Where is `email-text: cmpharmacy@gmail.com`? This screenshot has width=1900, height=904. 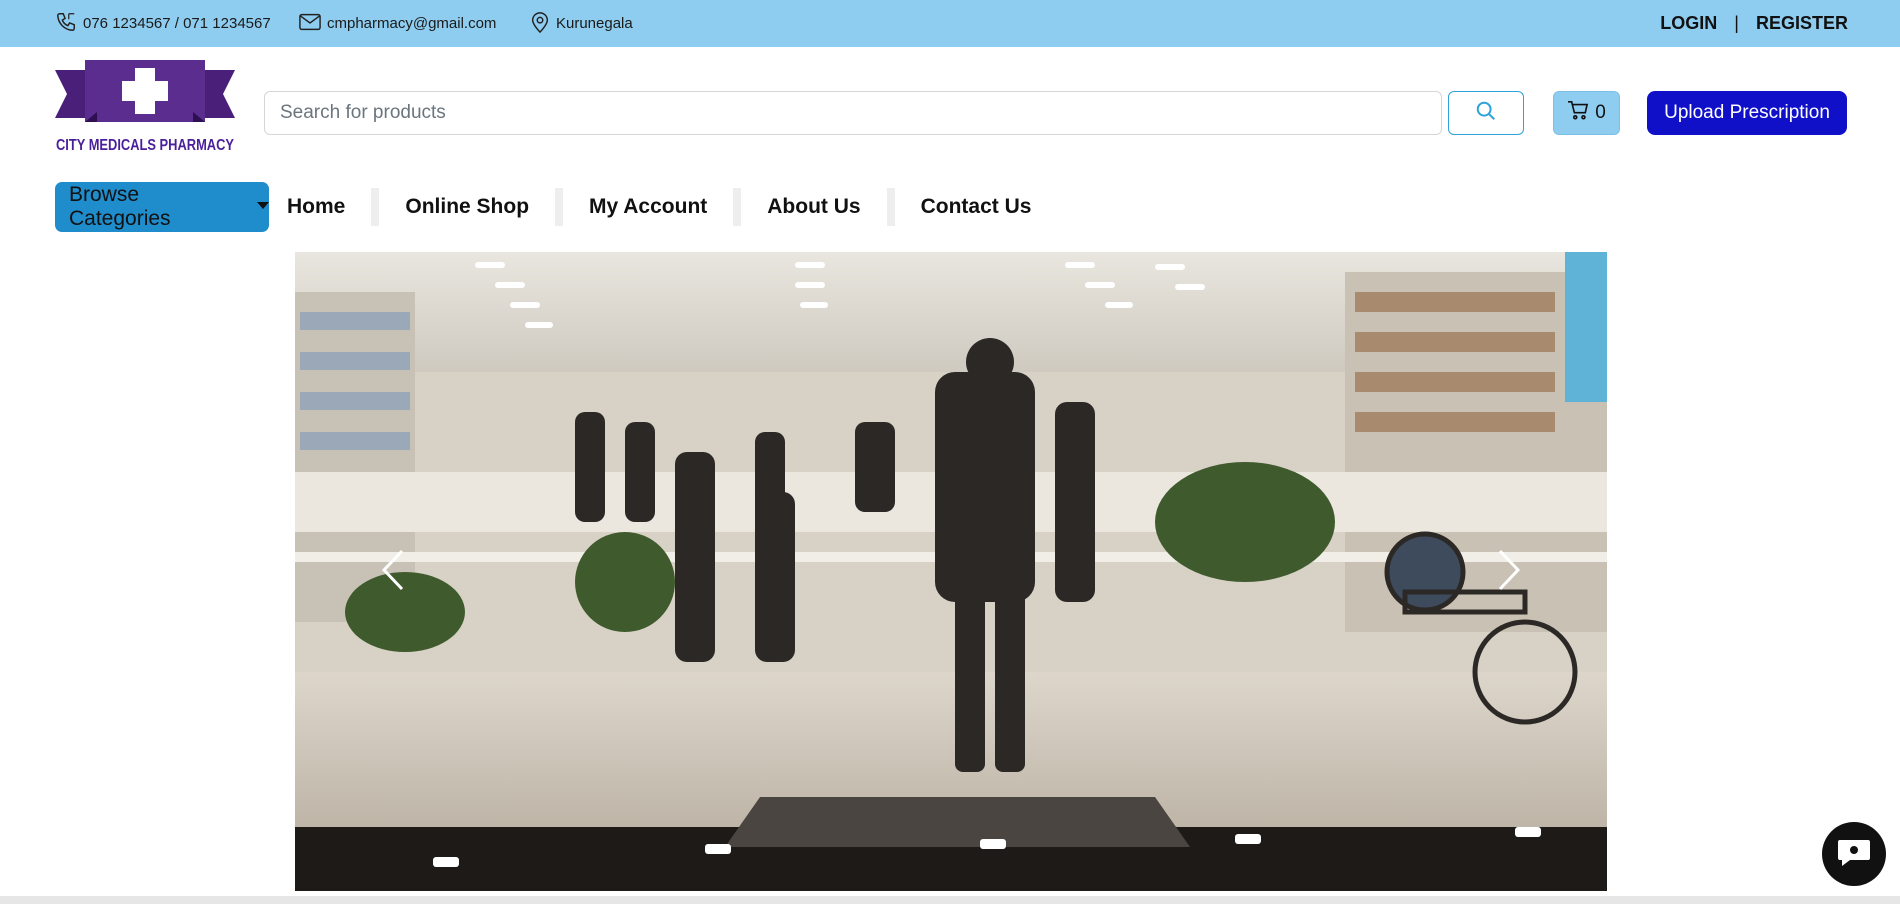 email-text: cmpharmacy@gmail.com is located at coordinates (412, 23).